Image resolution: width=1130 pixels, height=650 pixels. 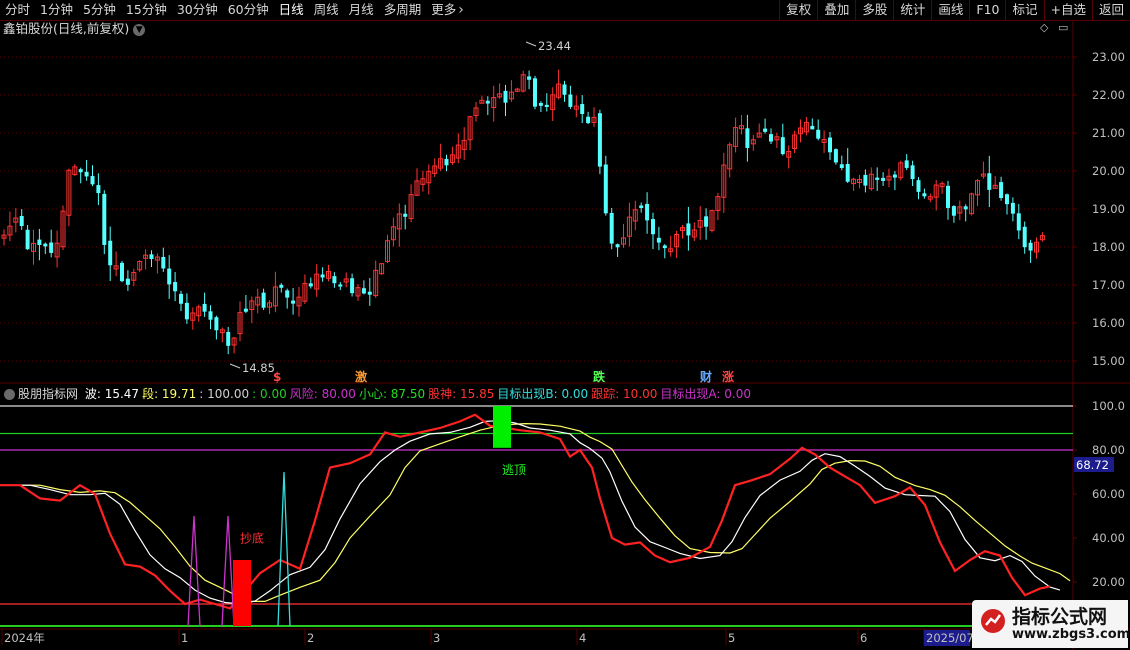 What do you see at coordinates (1108, 171) in the screenshot?
I see `price-tick-label: 20.00` at bounding box center [1108, 171].